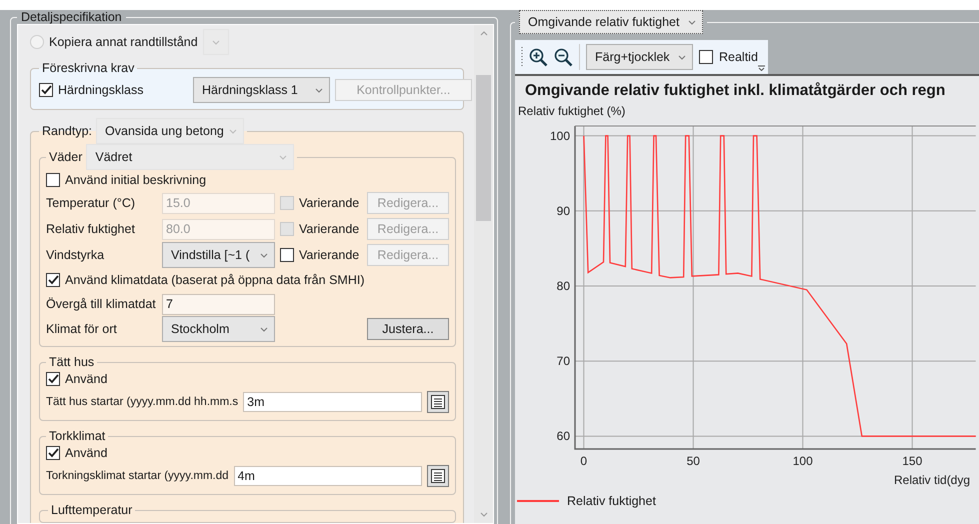 Image resolution: width=979 pixels, height=524 pixels. What do you see at coordinates (91, 203) in the screenshot?
I see `field-label: Temperatur (°C)` at bounding box center [91, 203].